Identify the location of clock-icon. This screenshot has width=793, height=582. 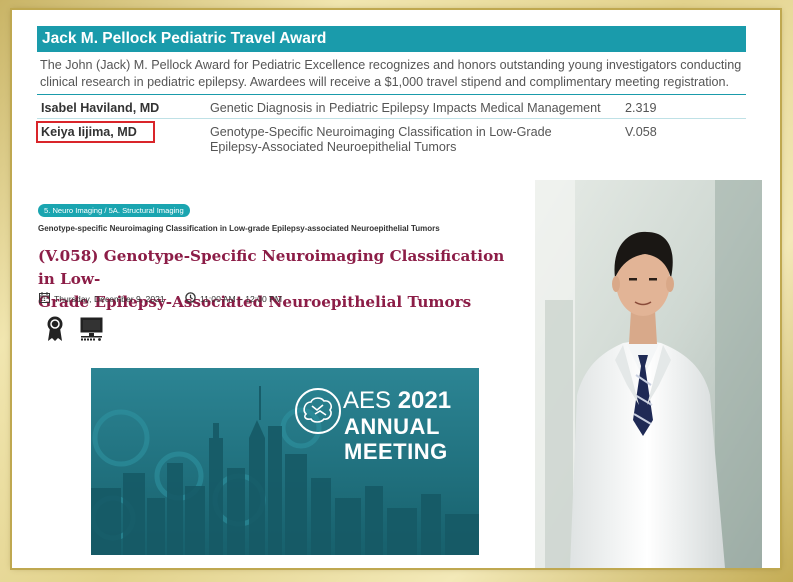
(190, 298).